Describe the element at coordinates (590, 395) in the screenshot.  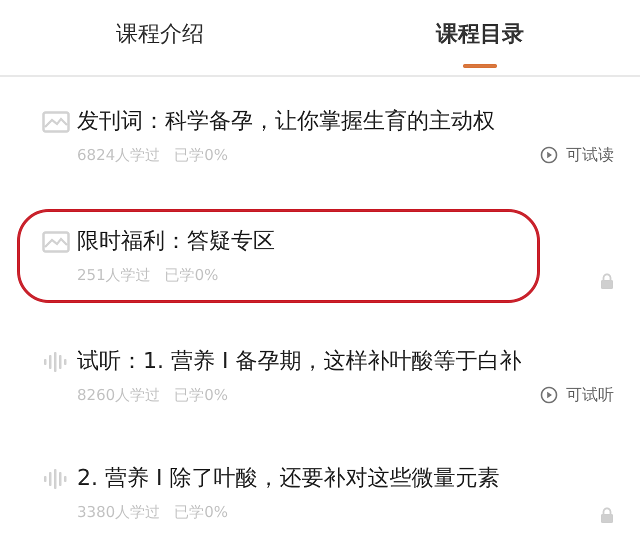
I see `trial-link: 可试听` at that location.